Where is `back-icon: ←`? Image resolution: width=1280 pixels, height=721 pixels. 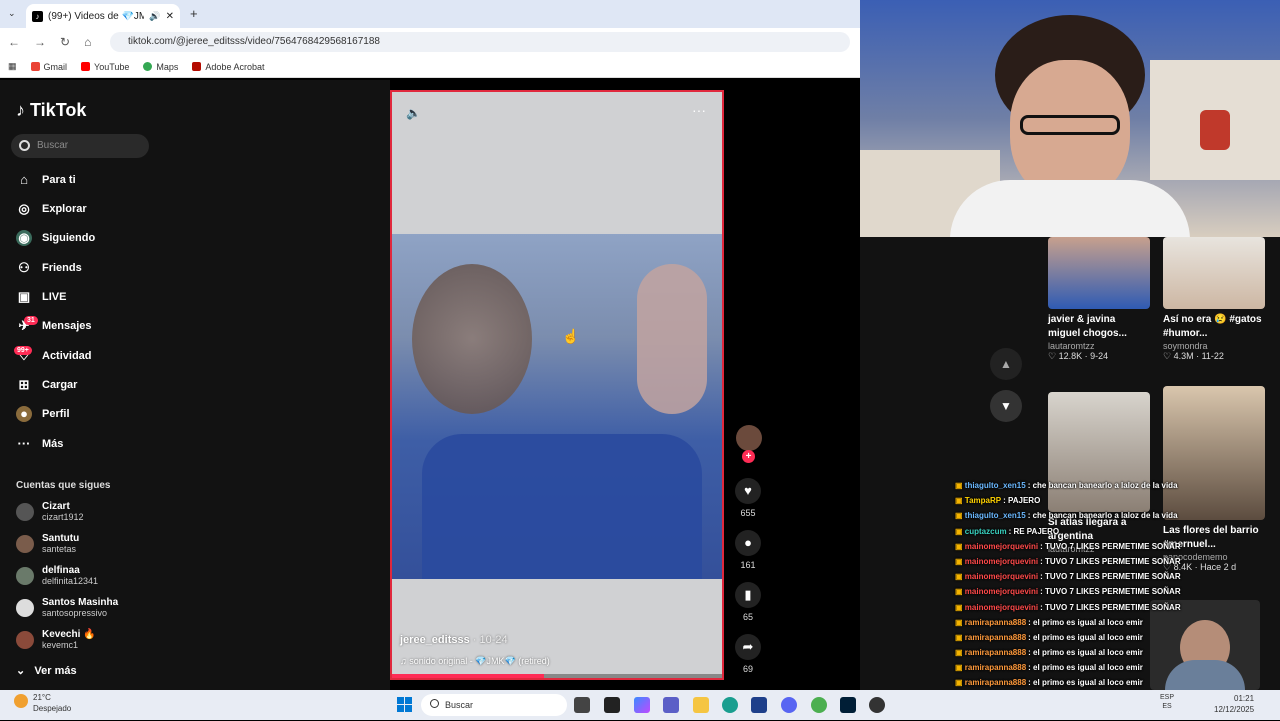
back-icon: ← is located at coordinates (14, 42).